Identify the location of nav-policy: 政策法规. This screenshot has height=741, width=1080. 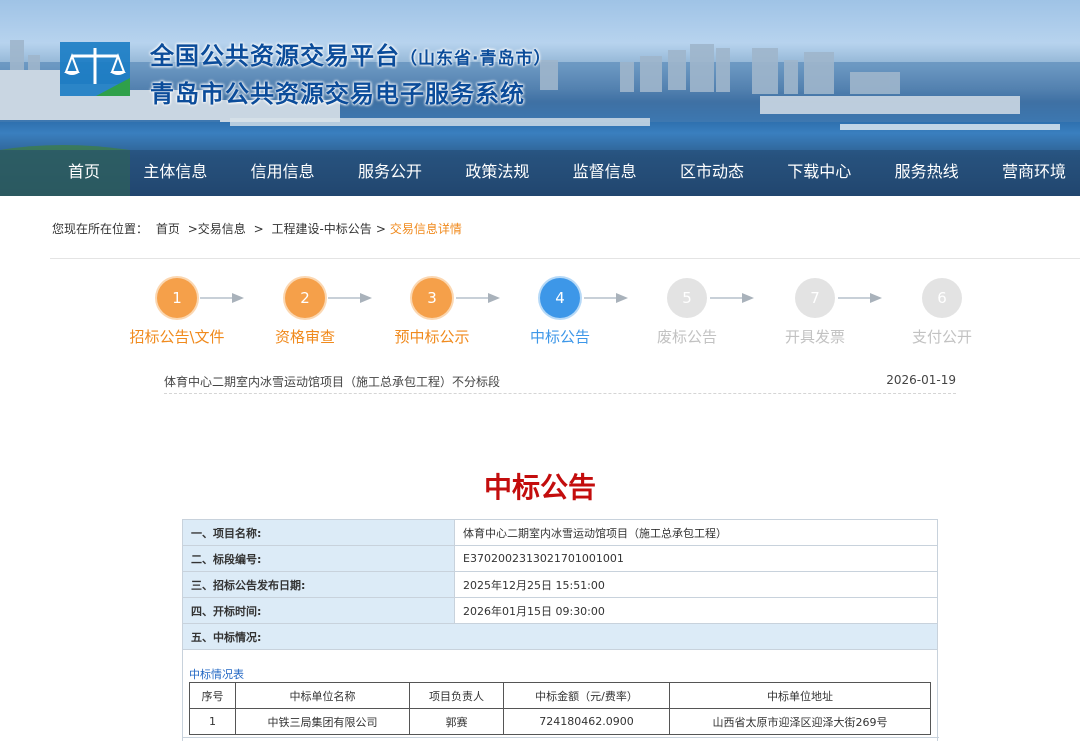
(497, 172).